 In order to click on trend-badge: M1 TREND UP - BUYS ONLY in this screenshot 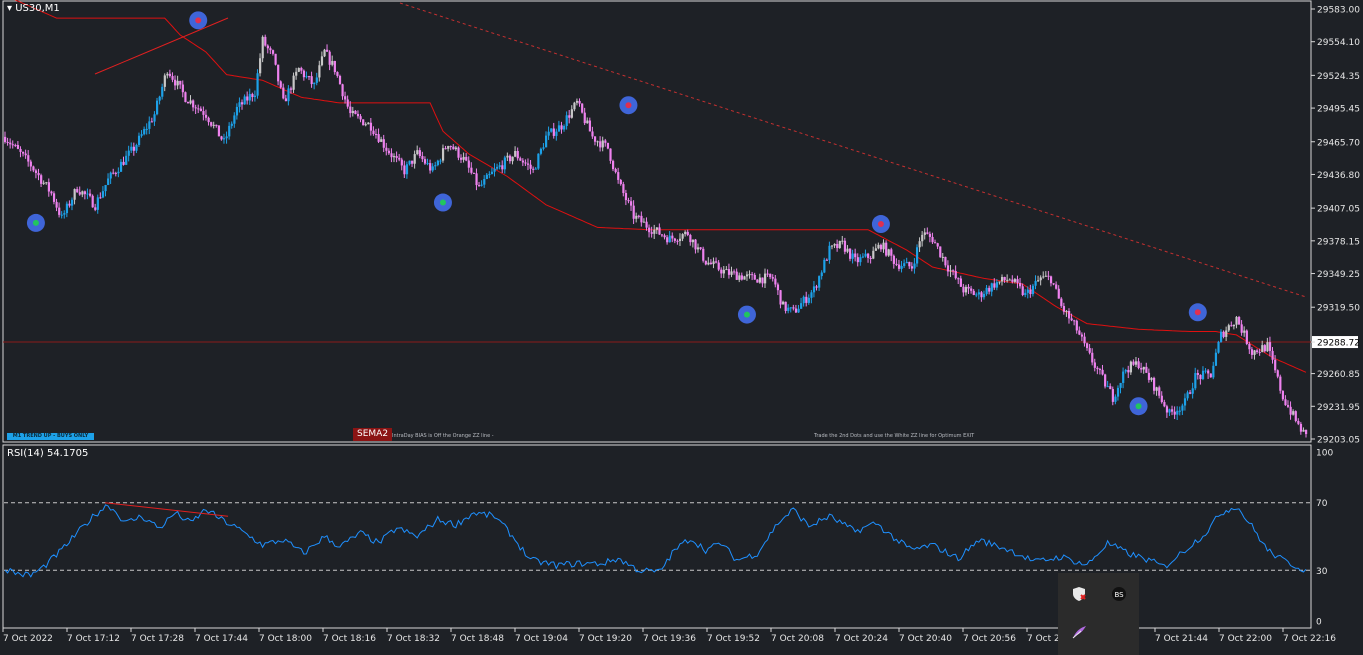, I will do `click(50, 436)`.